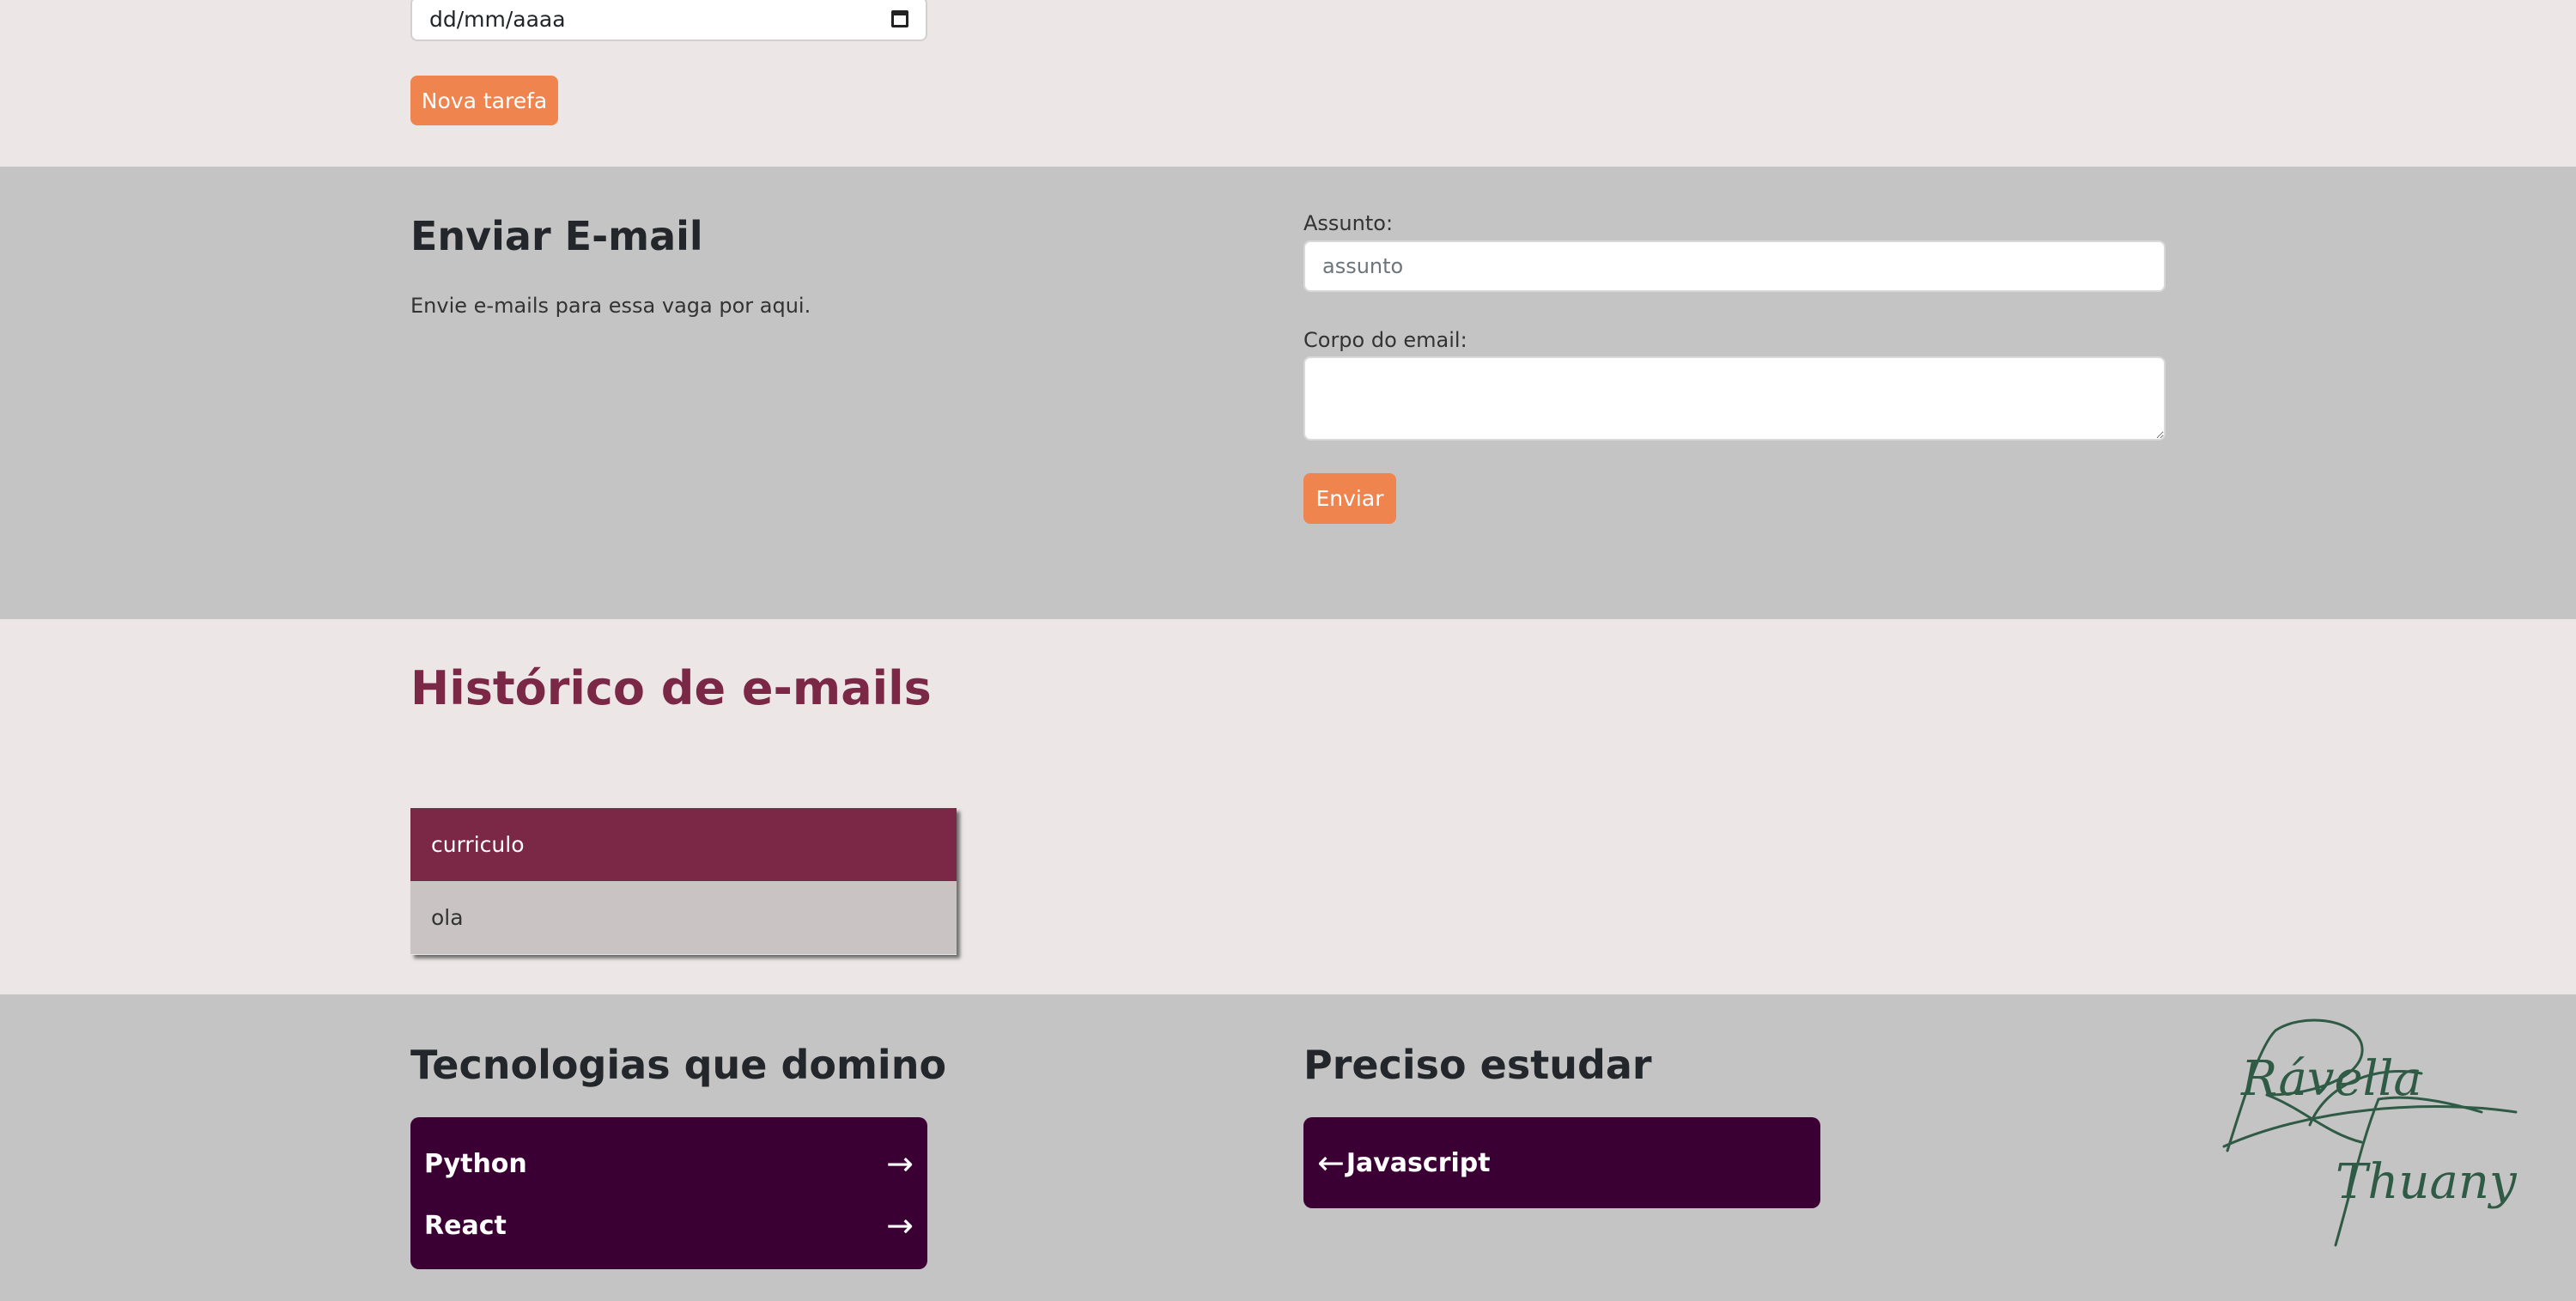 The image size is (2576, 1301). I want to click on task-section: dd/mm/aaaa Nova tarefa, so click(1288, 84).